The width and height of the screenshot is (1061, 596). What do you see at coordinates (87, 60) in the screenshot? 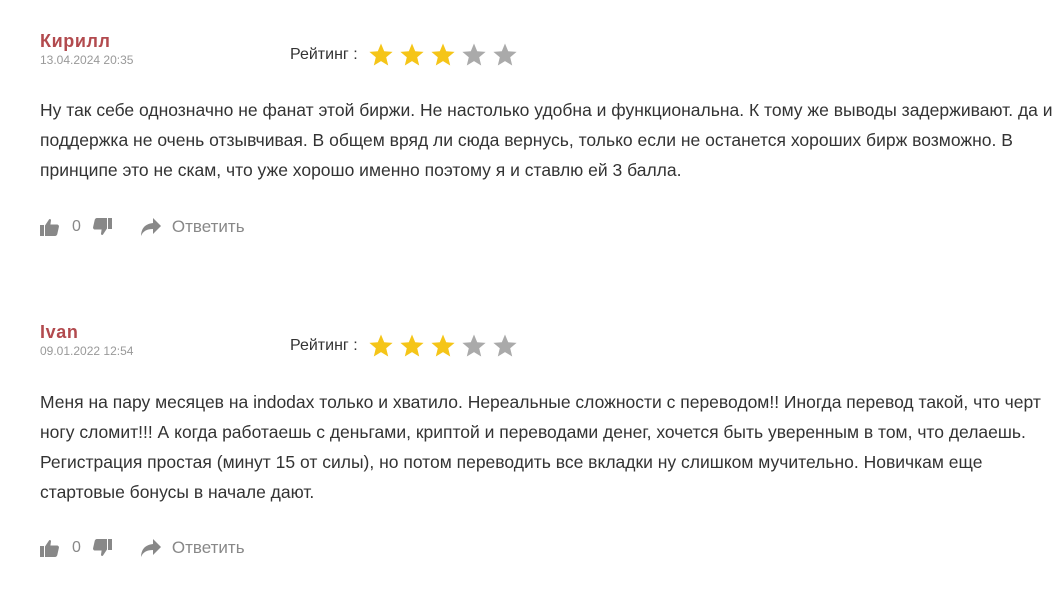
I see `review-date: 13.04.2024 20:35` at bounding box center [87, 60].